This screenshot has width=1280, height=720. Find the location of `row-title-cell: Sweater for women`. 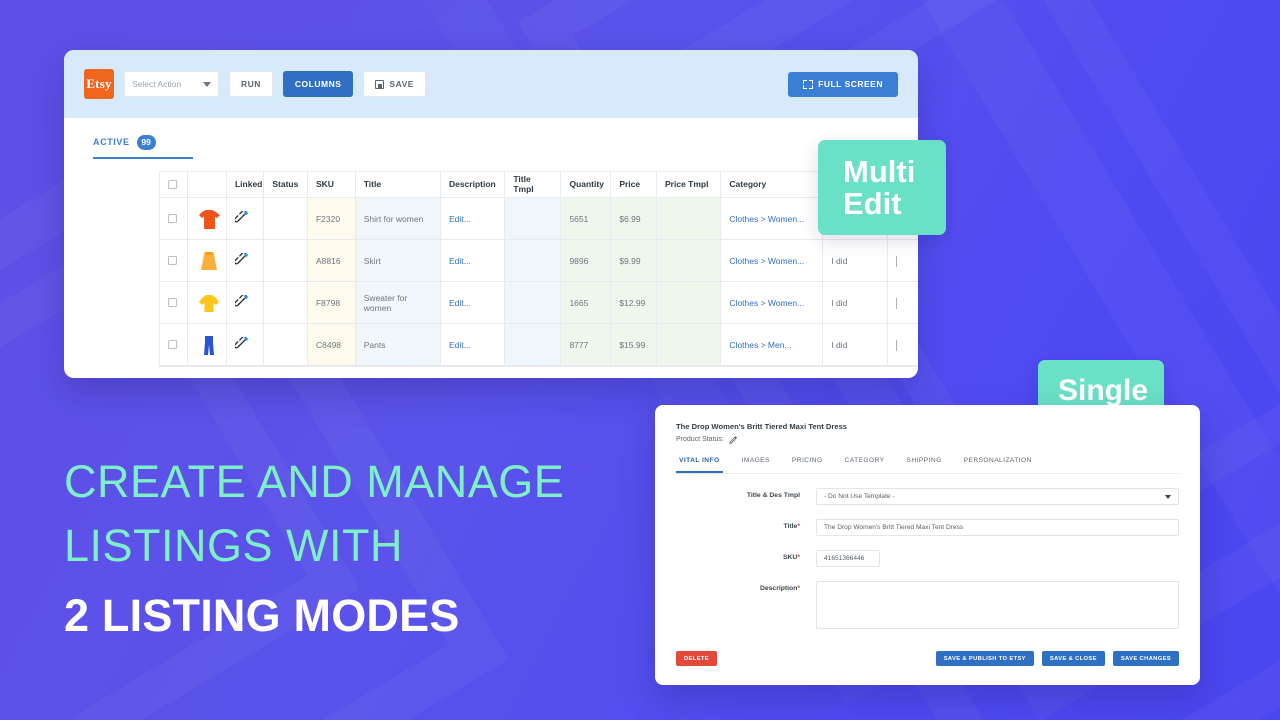

row-title-cell: Sweater for women is located at coordinates (398, 302).